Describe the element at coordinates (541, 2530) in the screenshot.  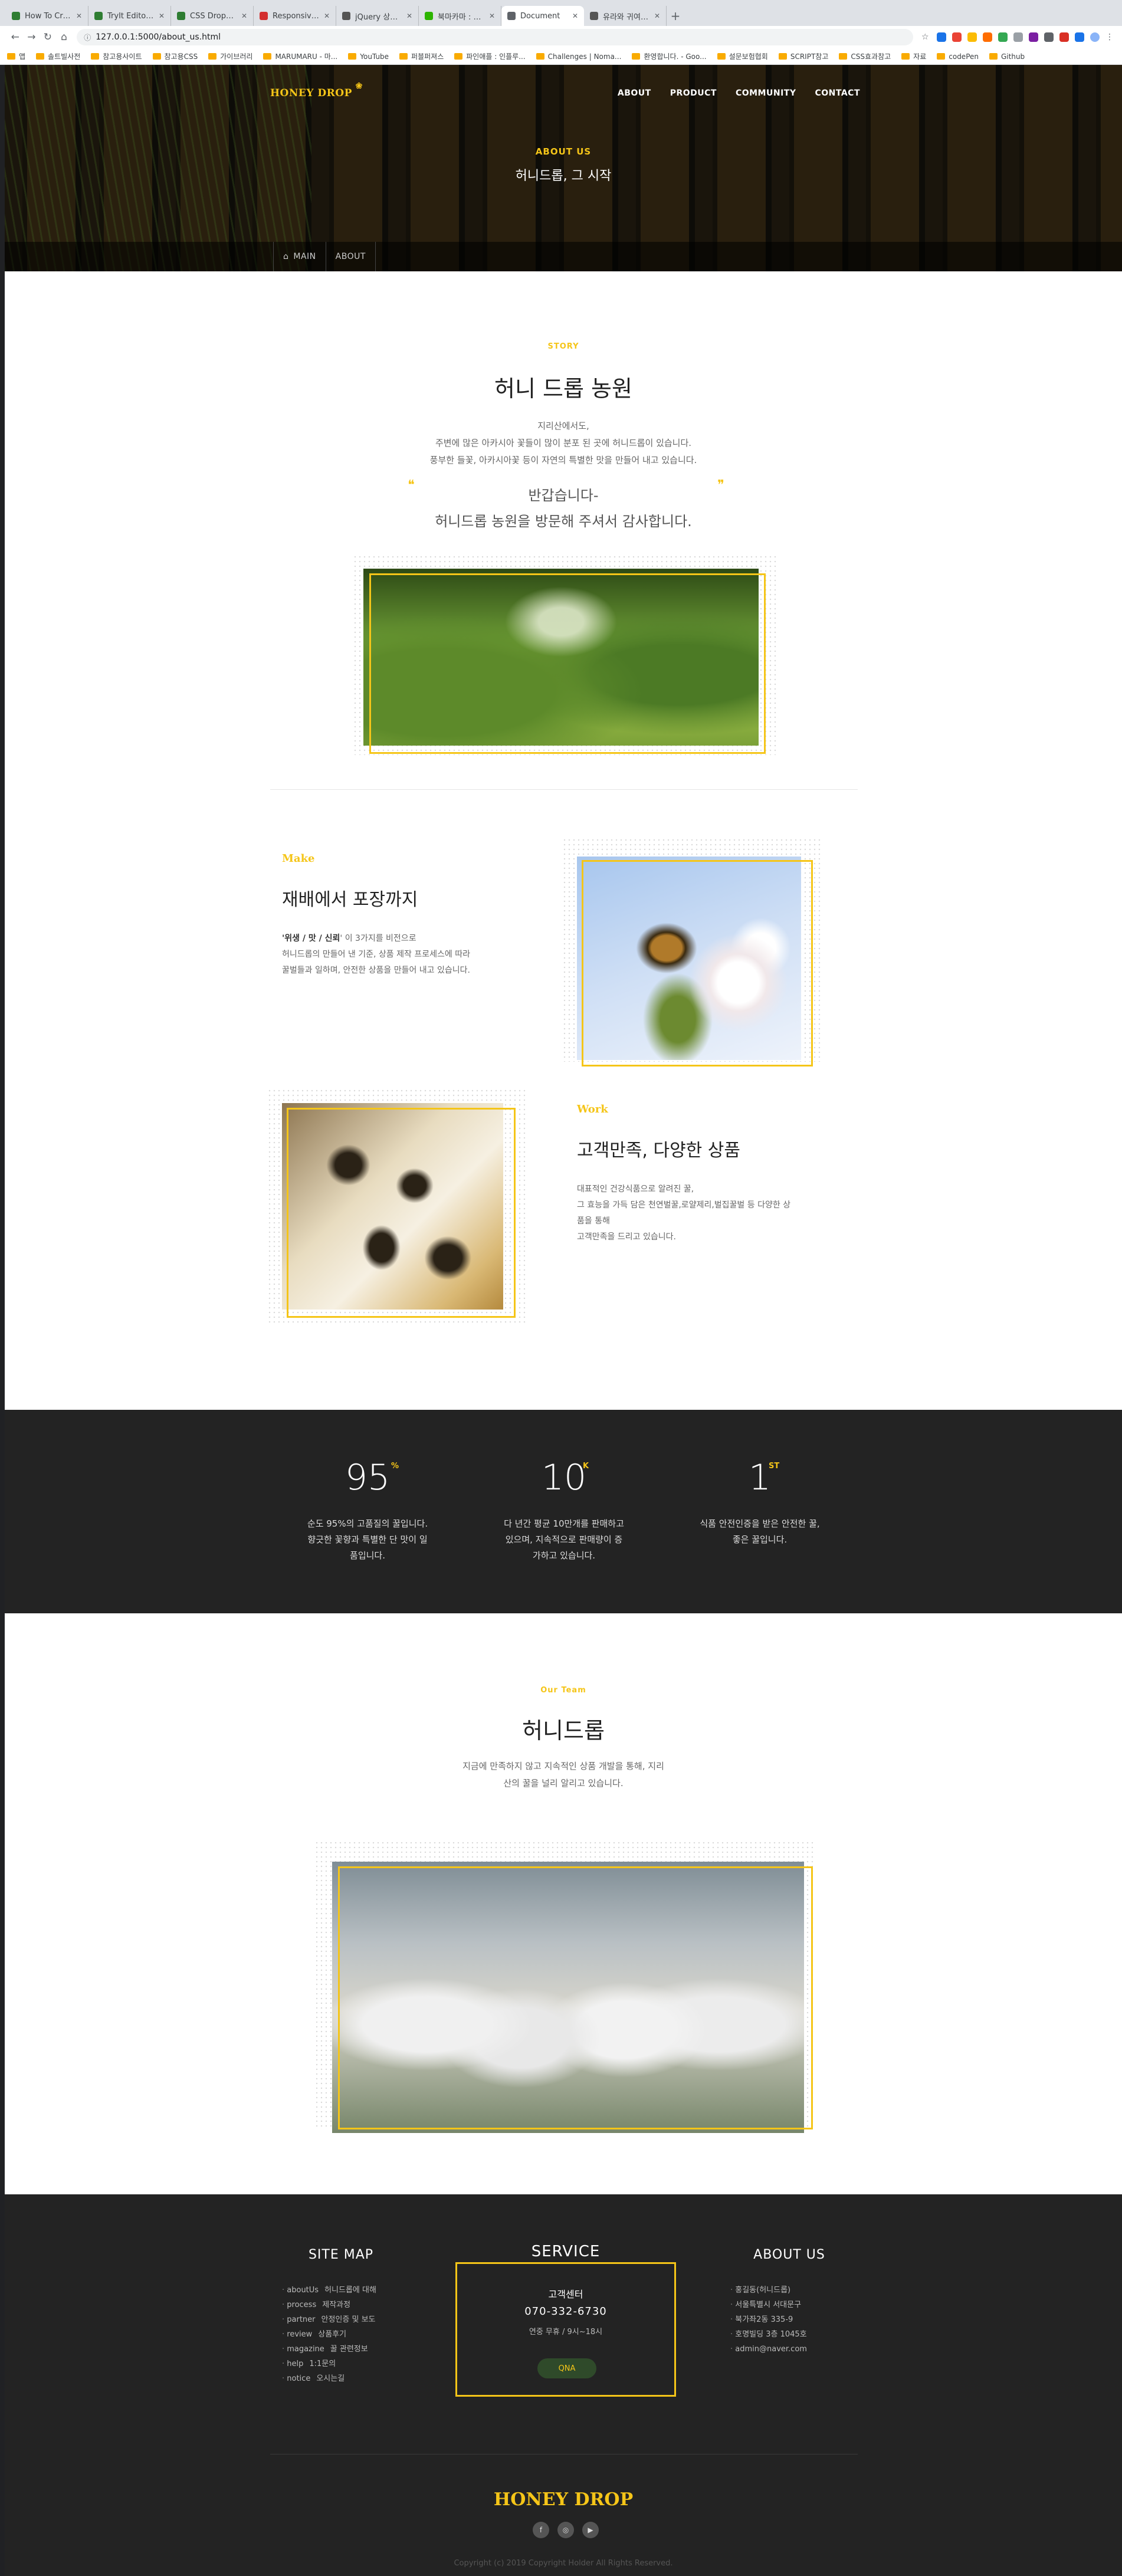
I see `facebook-icon: f` at that location.